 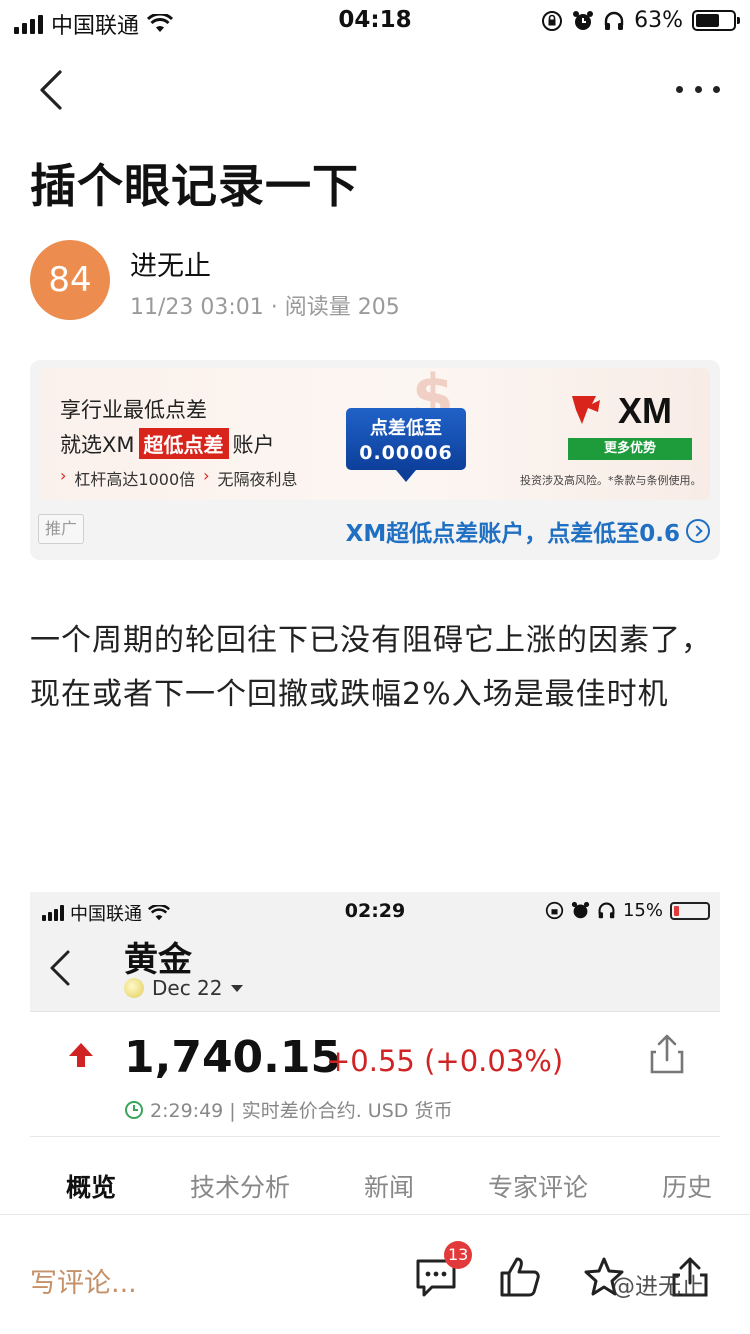 I want to click on image-status-bar: 中国联通 02:29 15%, so click(x=375, y=910).